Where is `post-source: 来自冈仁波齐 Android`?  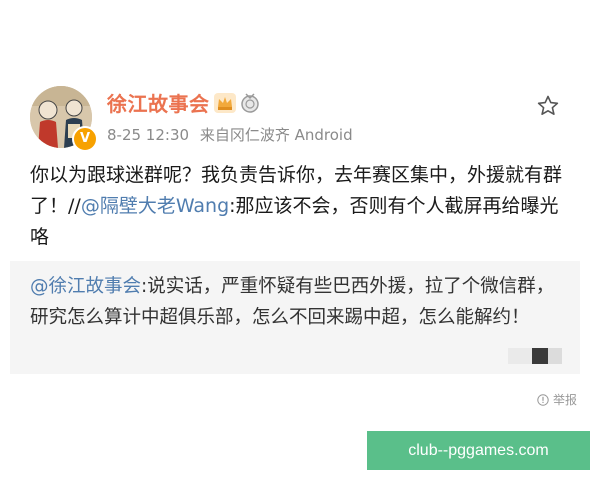
post-source: 来自冈仁波齐 Android is located at coordinates (276, 135).